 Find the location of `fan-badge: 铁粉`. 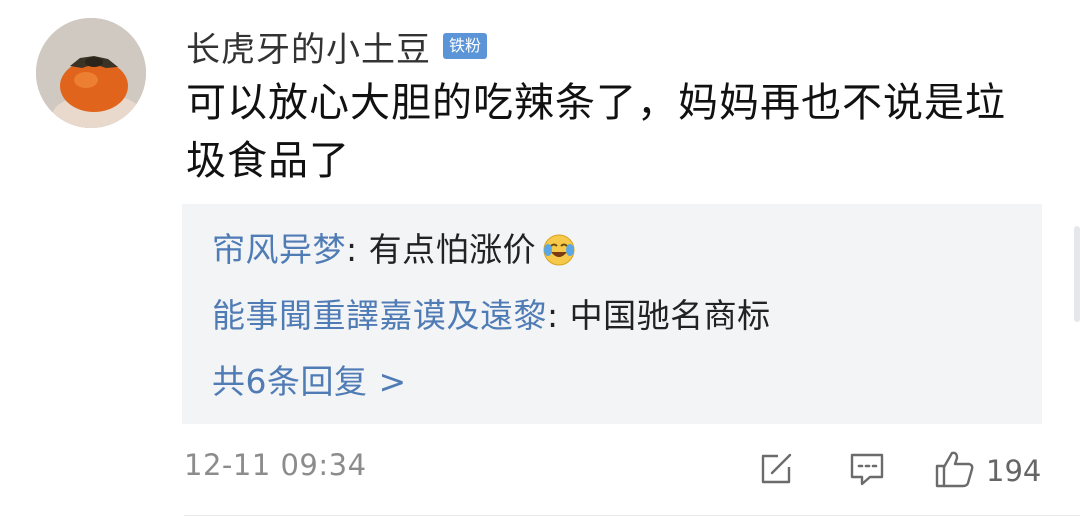

fan-badge: 铁粉 is located at coordinates (465, 46).